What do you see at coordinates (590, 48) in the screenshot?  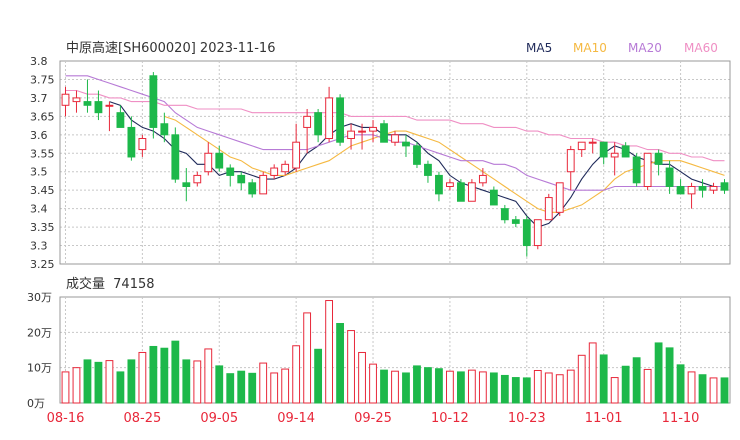 I see `ma10-legend-label: MA10` at bounding box center [590, 48].